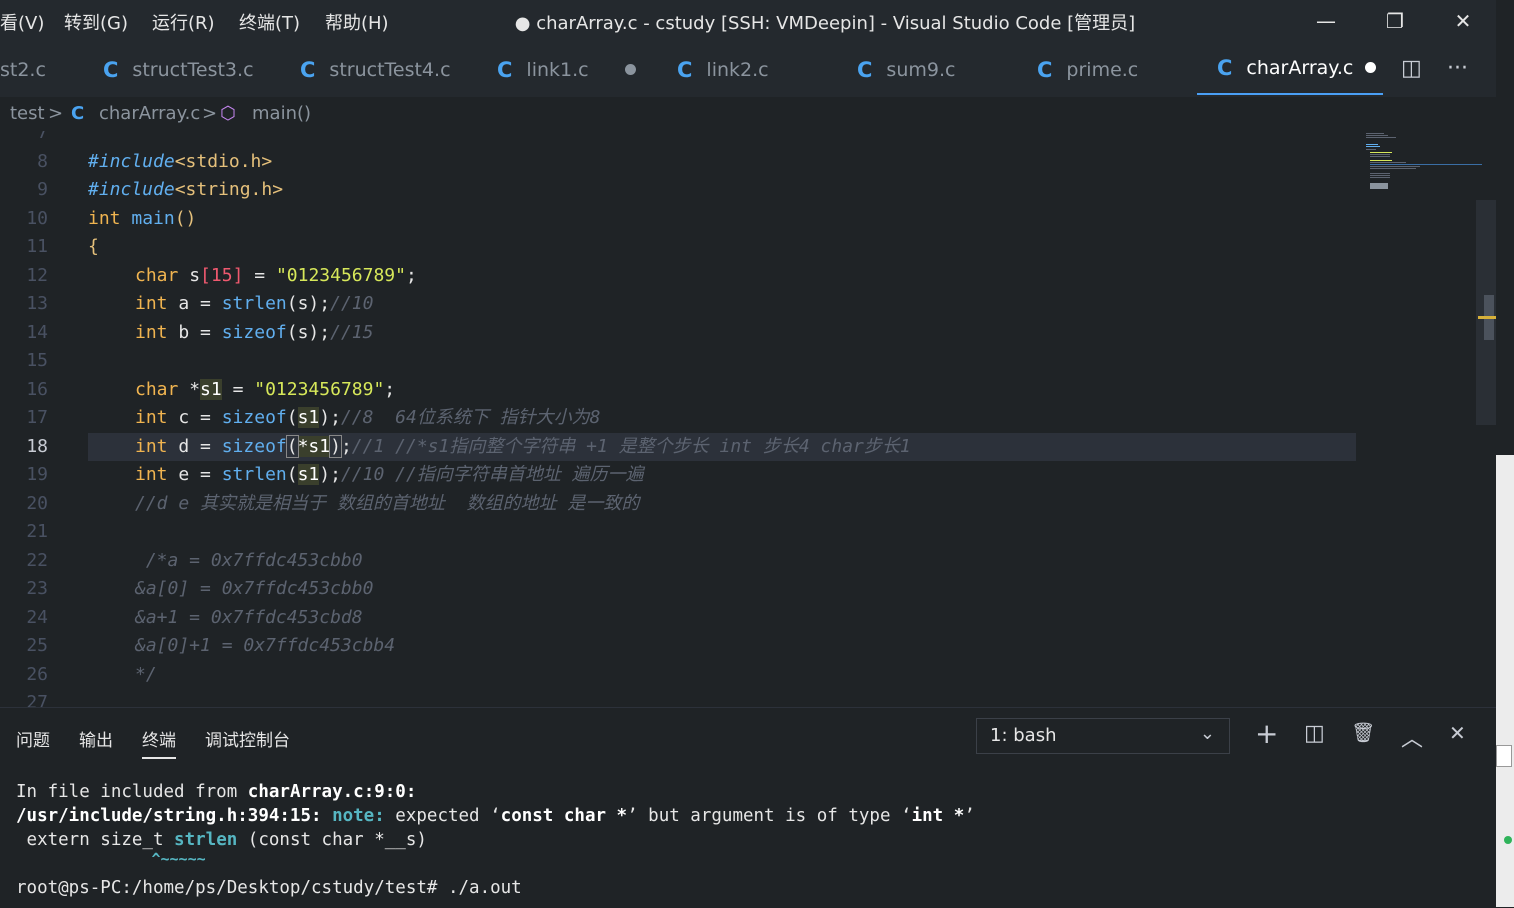  What do you see at coordinates (748, 361) in the screenshot?
I see `code-line: 15` at bounding box center [748, 361].